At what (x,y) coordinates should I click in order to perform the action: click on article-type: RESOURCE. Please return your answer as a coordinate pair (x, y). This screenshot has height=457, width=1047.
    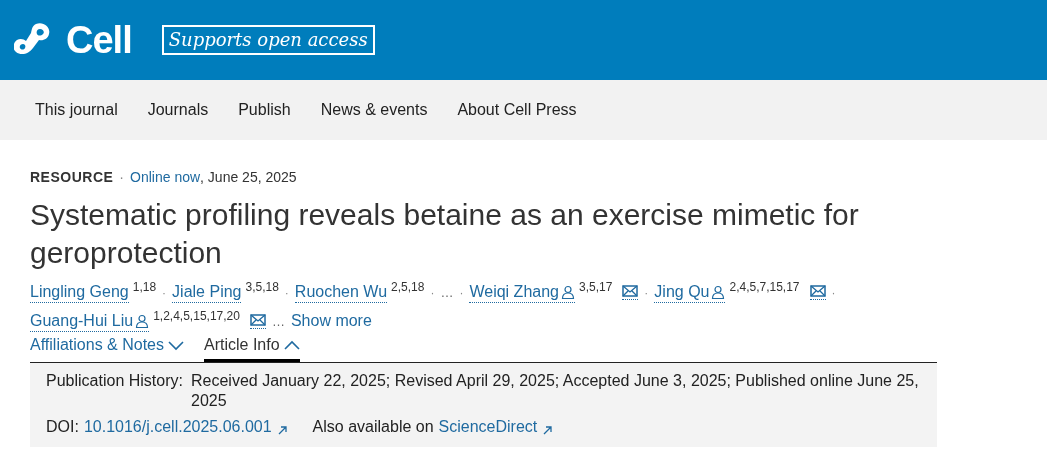
    Looking at the image, I should click on (72, 177).